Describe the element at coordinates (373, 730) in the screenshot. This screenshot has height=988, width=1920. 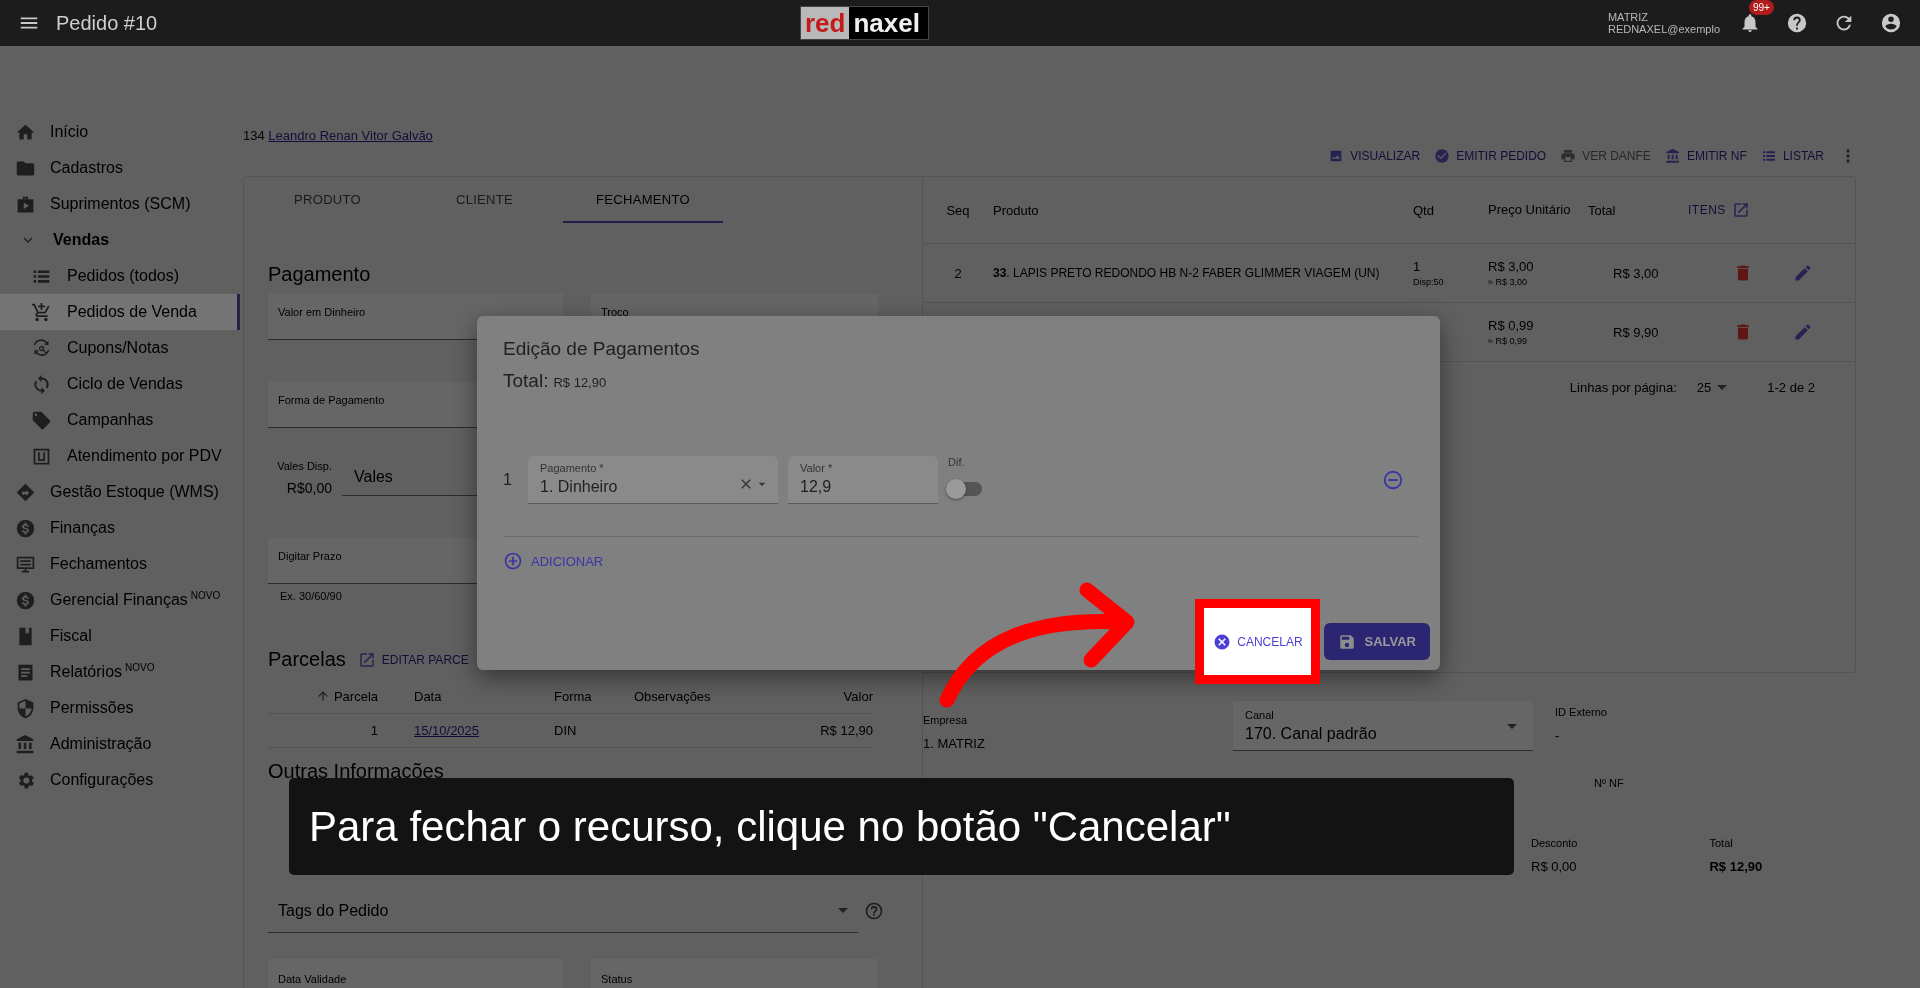
I see `table-cell-text: 1` at that location.